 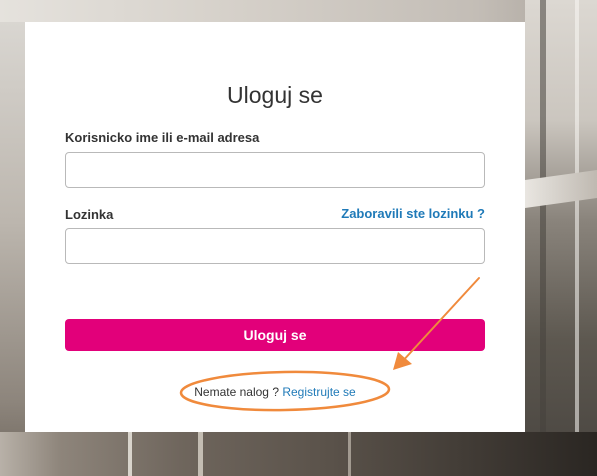 What do you see at coordinates (561, 238) in the screenshot?
I see `background-right-panel` at bounding box center [561, 238].